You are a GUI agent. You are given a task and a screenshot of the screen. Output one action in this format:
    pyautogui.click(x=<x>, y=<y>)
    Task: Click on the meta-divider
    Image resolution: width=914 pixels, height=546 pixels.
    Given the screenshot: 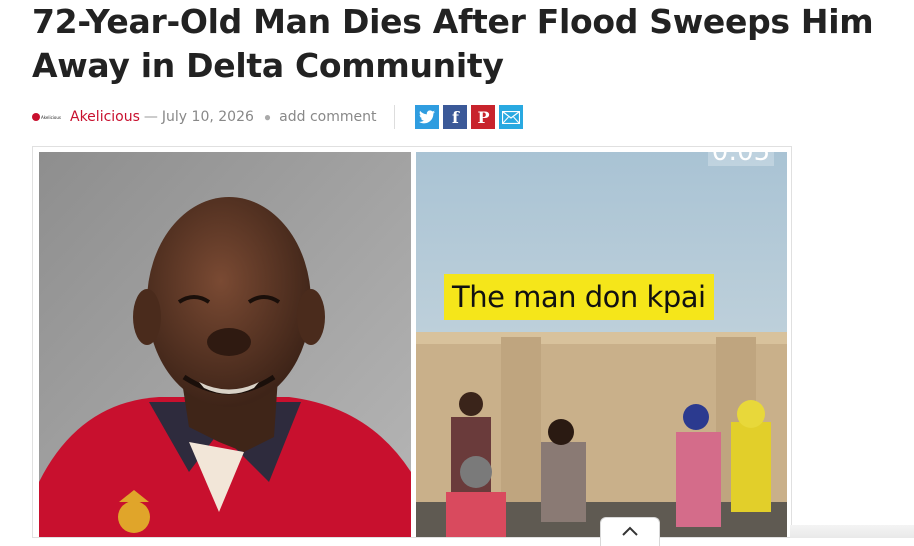 What is the action you would take?
    pyautogui.click(x=395, y=117)
    